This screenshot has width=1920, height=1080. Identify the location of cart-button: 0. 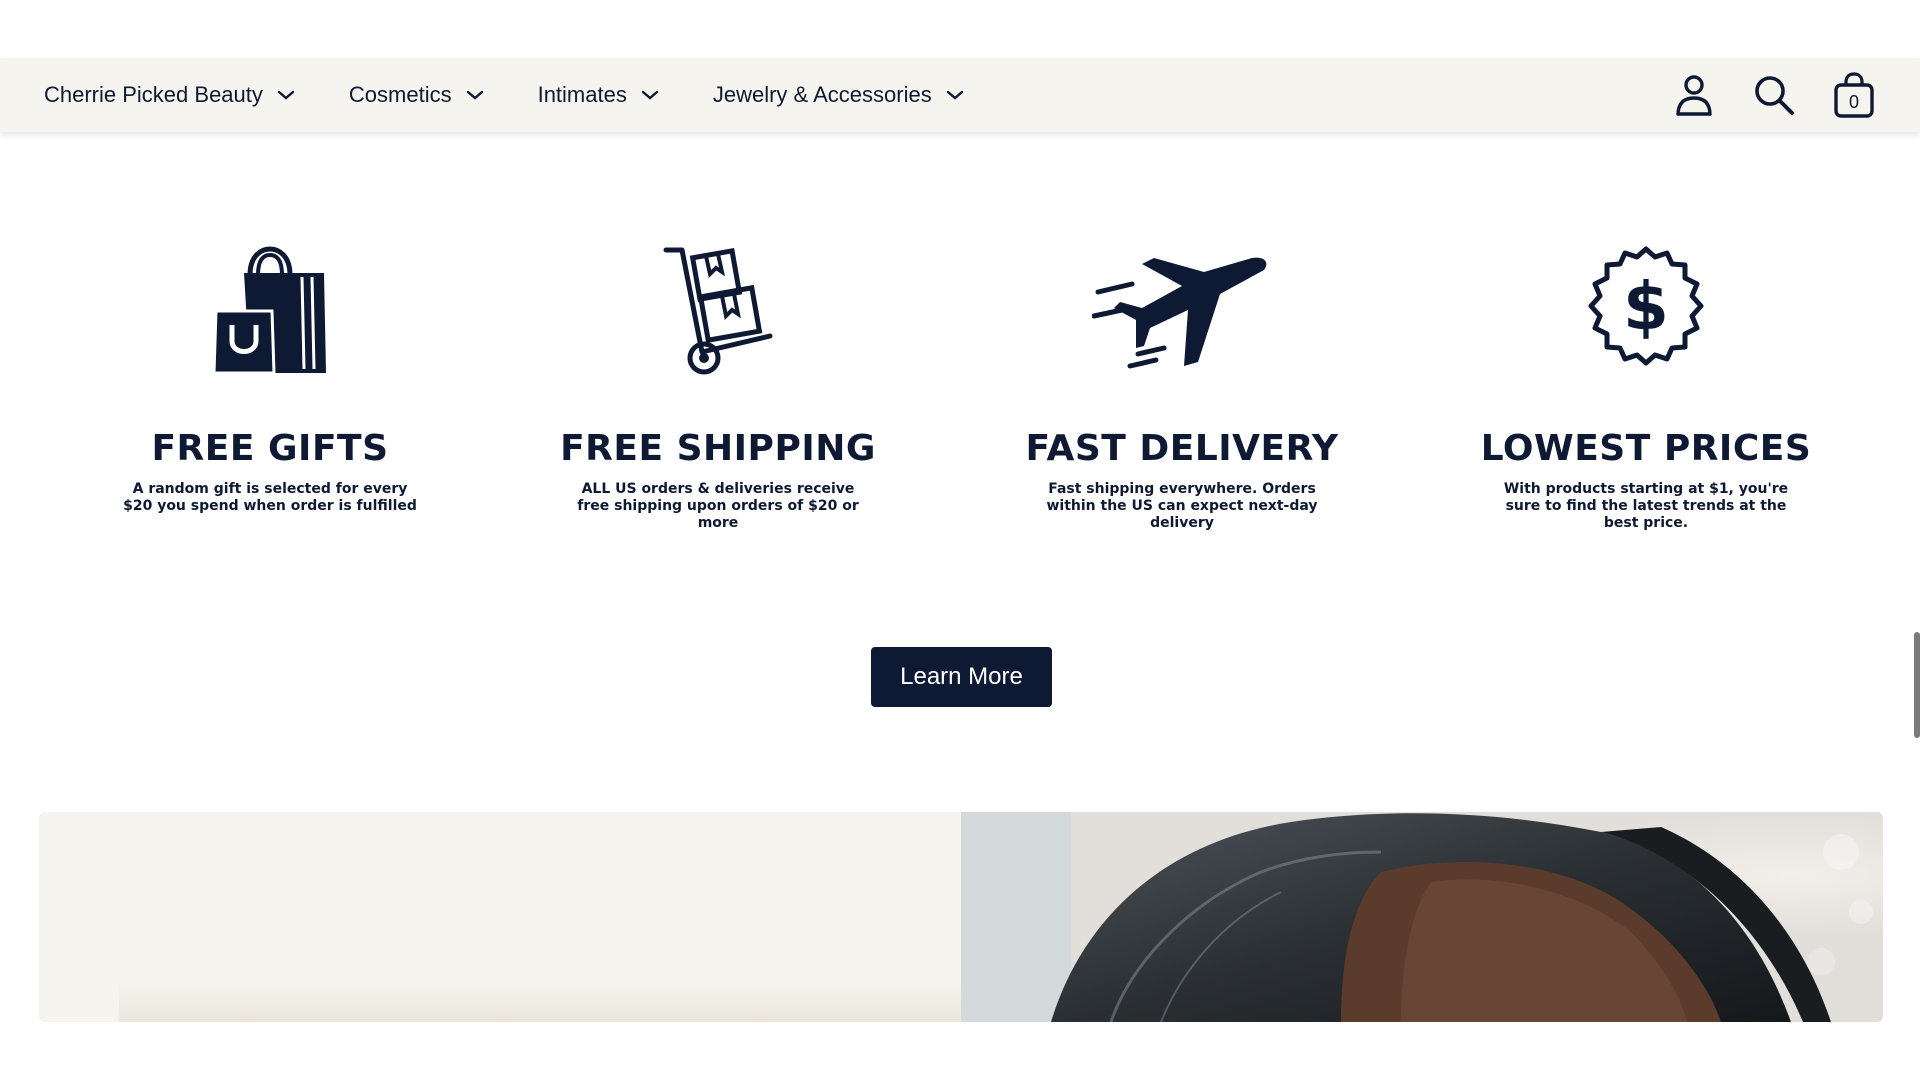
(1854, 95).